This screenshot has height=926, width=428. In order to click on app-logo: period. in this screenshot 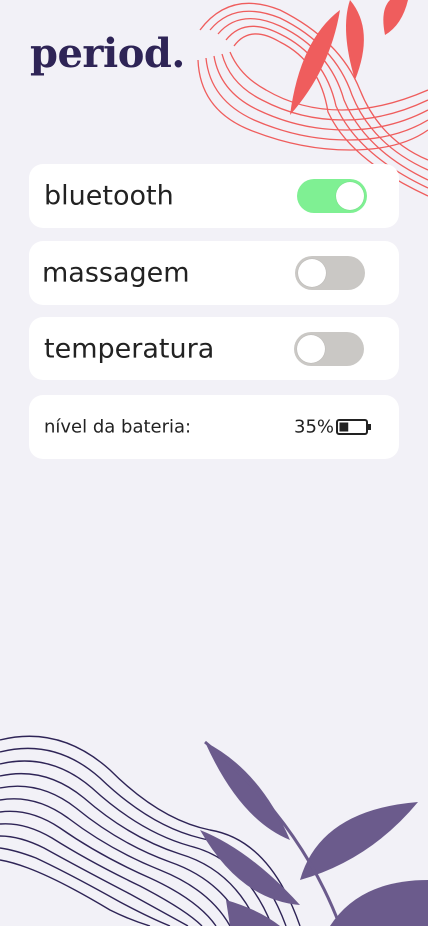, I will do `click(107, 53)`.